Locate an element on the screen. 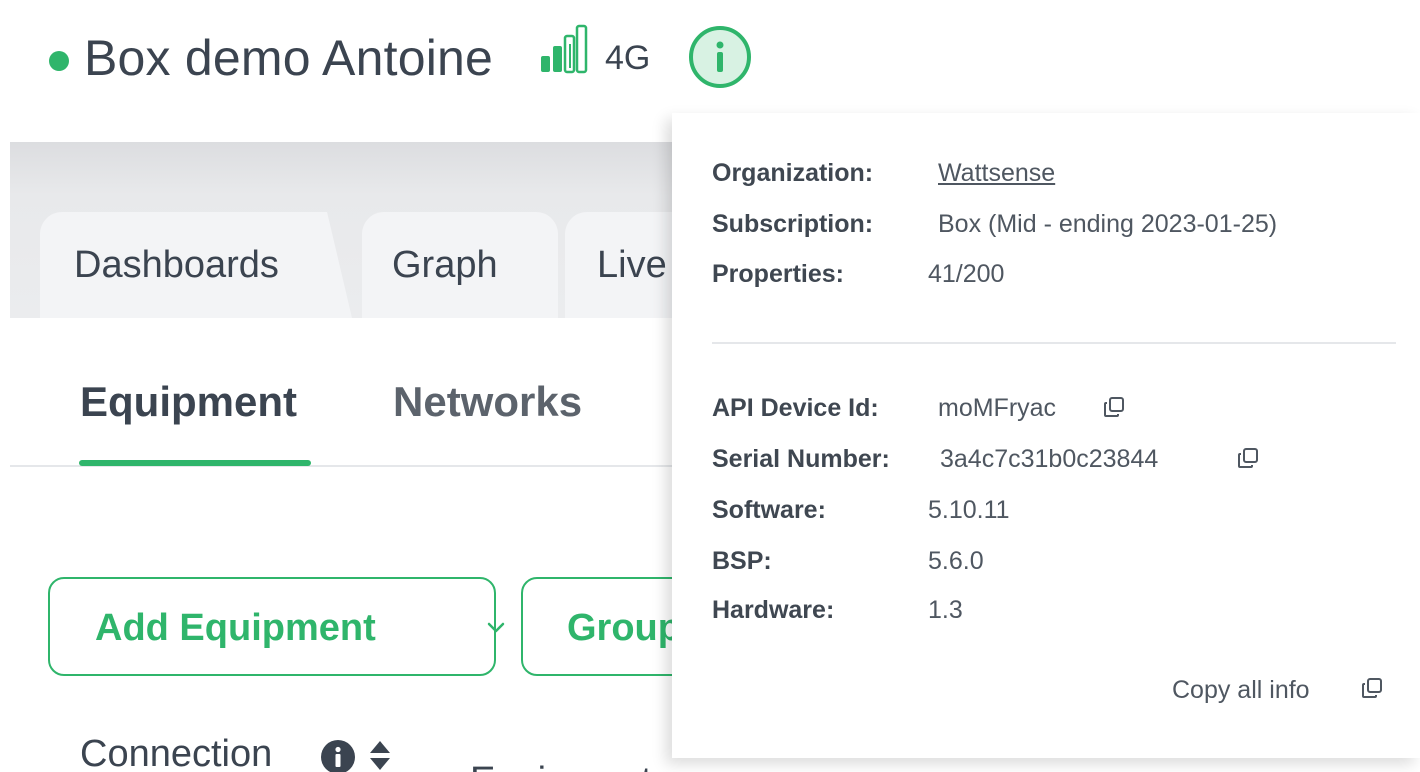 Image resolution: width=1420 pixels, height=772 pixels. connection-info-icon is located at coordinates (338, 756).